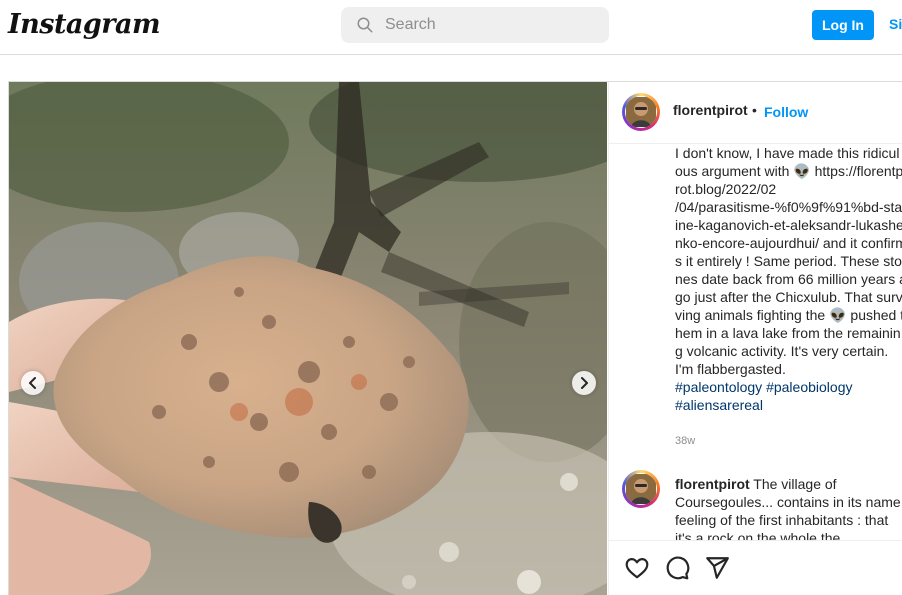 Image resolution: width=902 pixels, height=595 pixels. Describe the element at coordinates (786, 112) in the screenshot. I see `follow-button: Follow` at that location.